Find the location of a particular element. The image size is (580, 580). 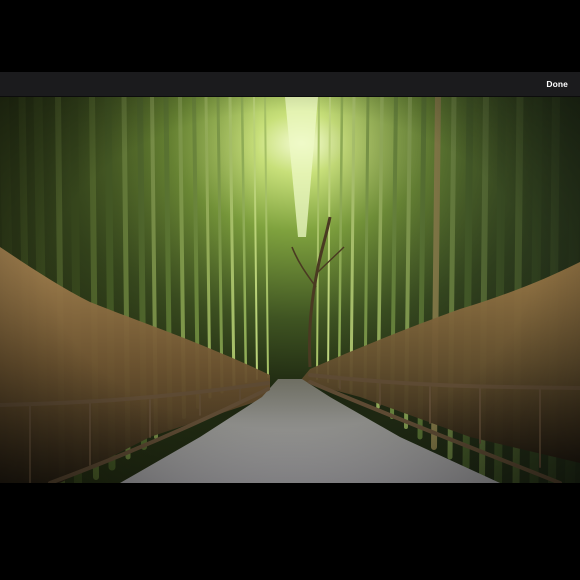

top-toolbar: Done is located at coordinates (290, 84).